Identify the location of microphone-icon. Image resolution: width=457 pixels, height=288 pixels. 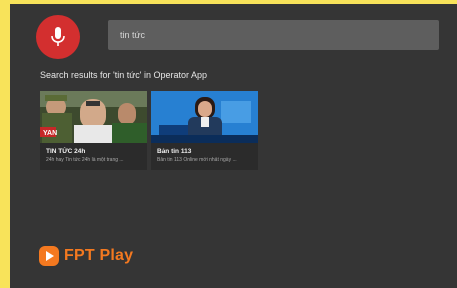
(58, 36).